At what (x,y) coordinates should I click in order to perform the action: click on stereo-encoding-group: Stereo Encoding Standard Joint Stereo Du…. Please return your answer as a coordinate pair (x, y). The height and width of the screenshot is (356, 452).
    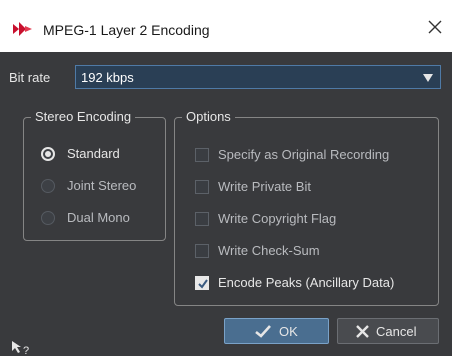
    Looking at the image, I should click on (94, 175).